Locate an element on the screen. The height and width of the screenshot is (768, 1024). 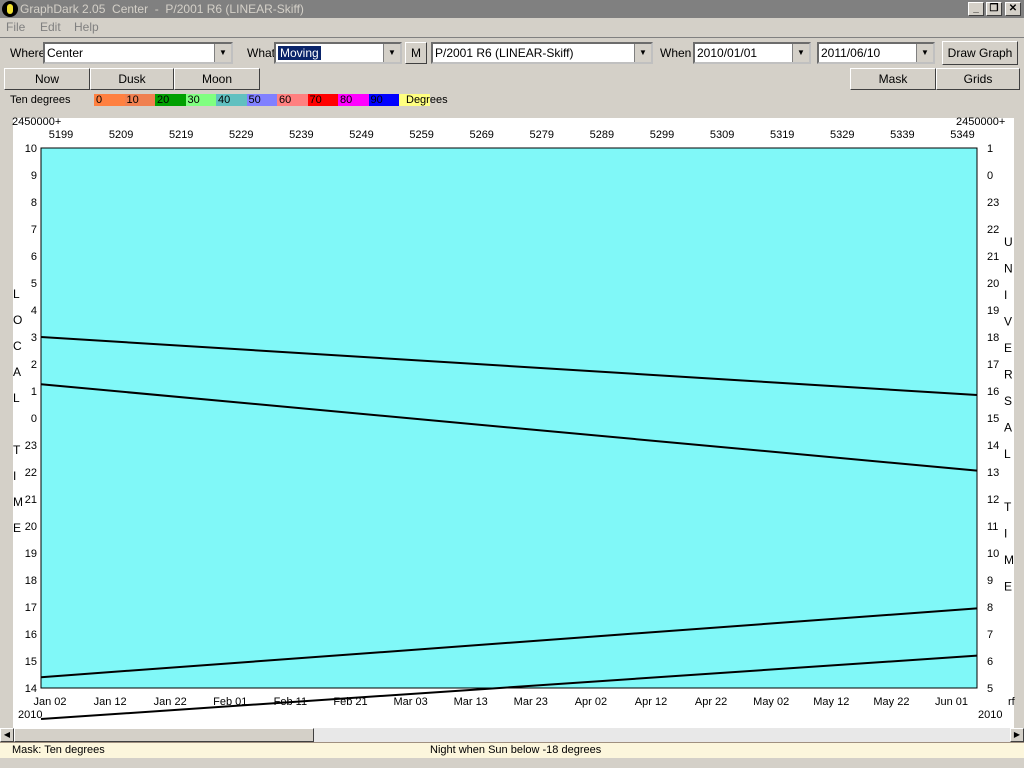
year-left: 2010 is located at coordinates (30, 715).